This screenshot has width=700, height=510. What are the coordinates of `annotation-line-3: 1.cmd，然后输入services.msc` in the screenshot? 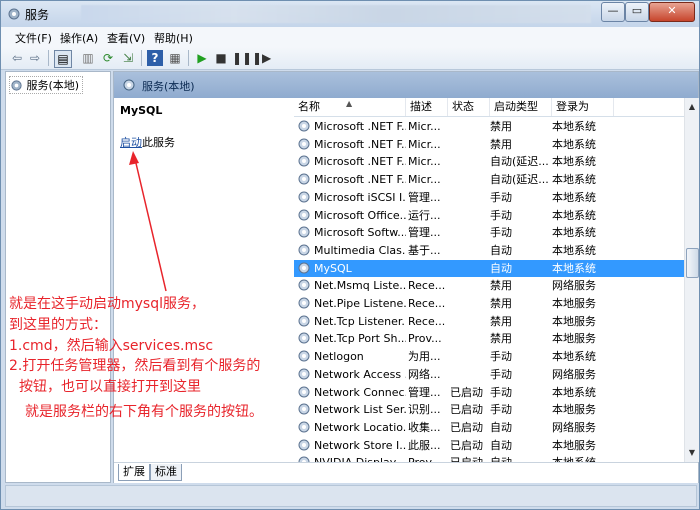 It's located at (111, 346).